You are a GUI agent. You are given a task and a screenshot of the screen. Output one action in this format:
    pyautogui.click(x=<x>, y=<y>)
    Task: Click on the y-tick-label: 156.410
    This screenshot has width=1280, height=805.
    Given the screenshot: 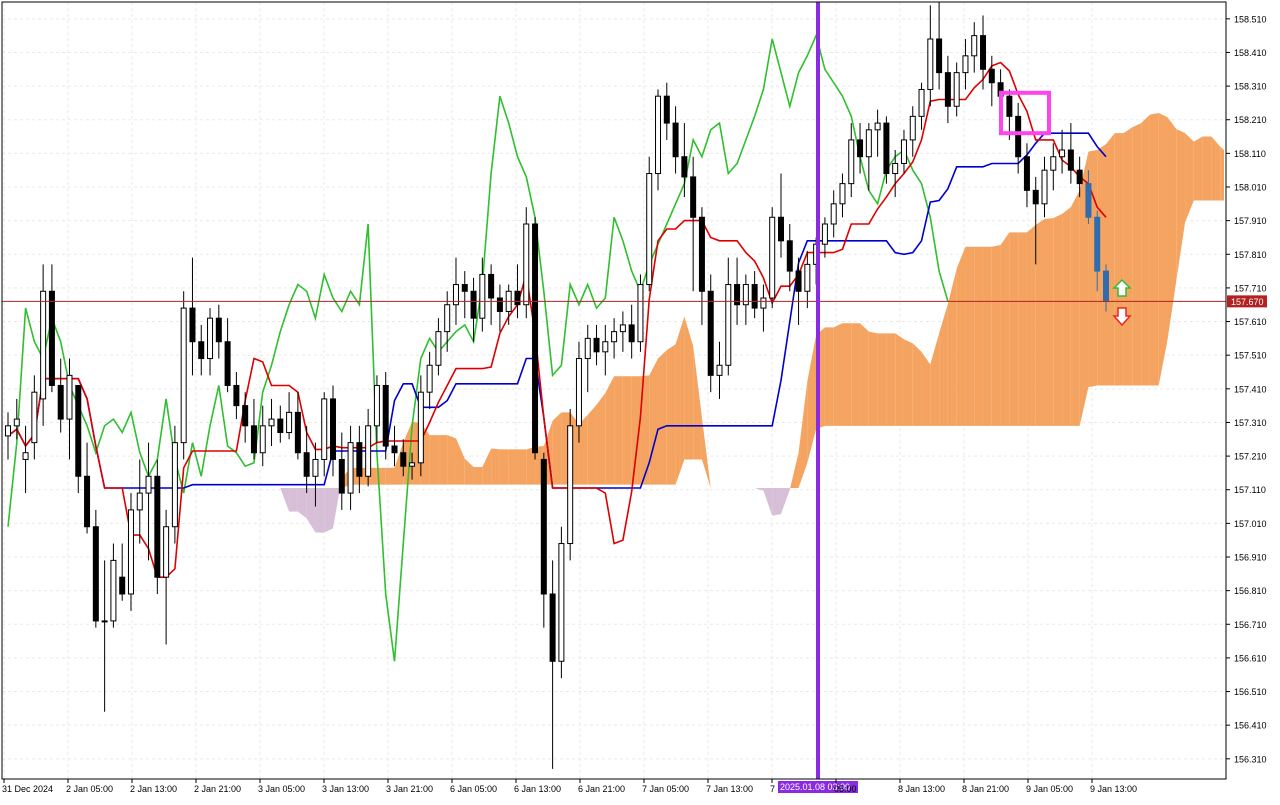 What is the action you would take?
    pyautogui.click(x=1250, y=726)
    